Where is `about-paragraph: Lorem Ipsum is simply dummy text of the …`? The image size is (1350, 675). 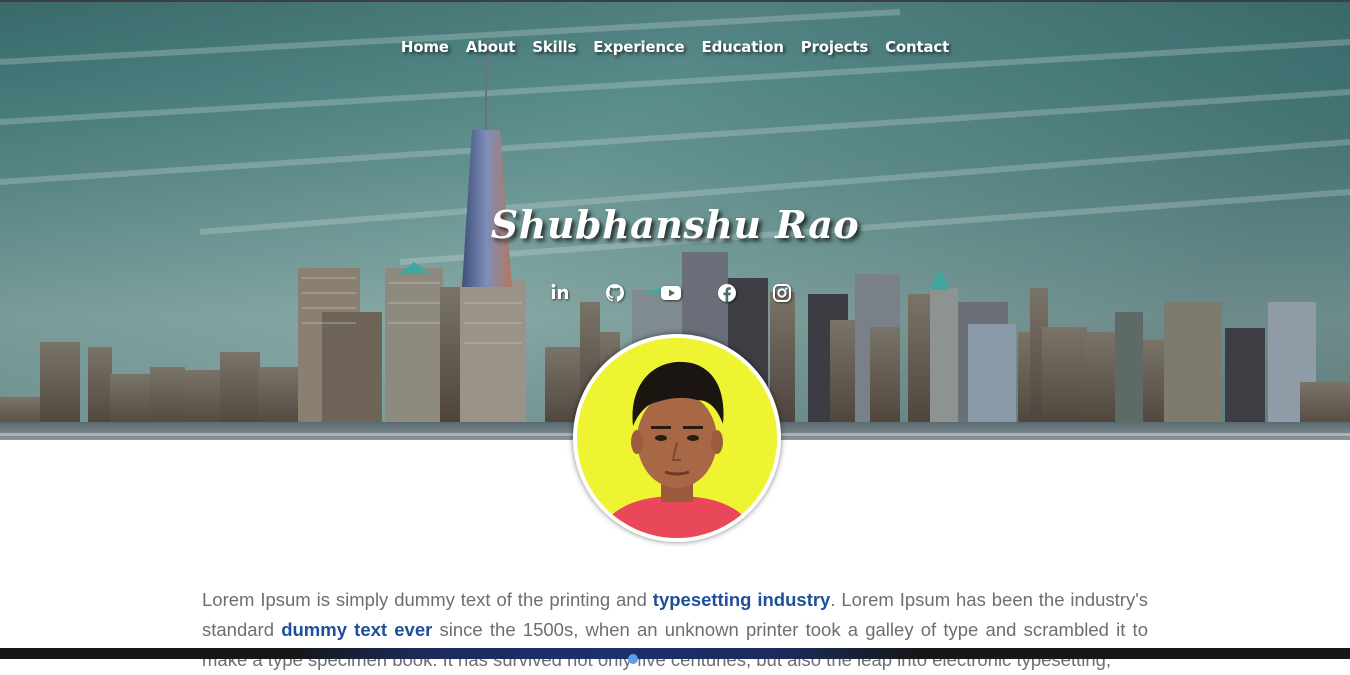
about-paragraph: Lorem Ipsum is simply dummy text of the … is located at coordinates (675, 630).